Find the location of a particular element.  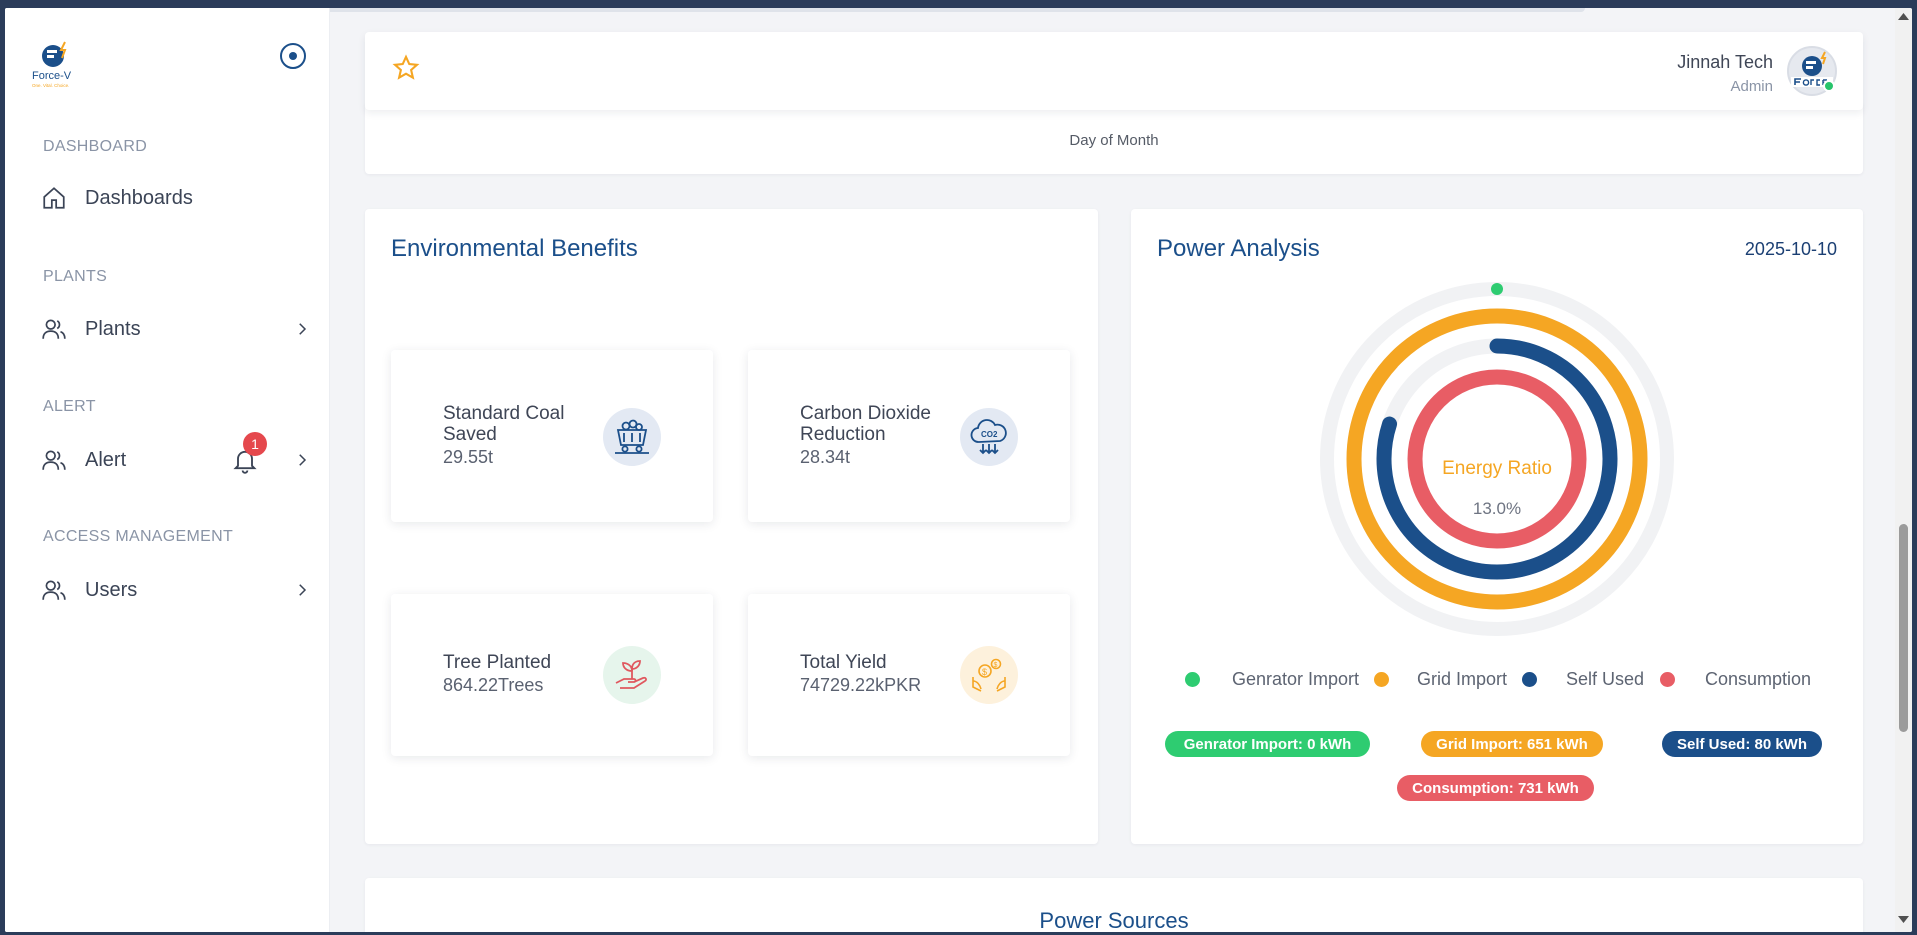

sidebar-item-label: Dashboards is located at coordinates (139, 197).